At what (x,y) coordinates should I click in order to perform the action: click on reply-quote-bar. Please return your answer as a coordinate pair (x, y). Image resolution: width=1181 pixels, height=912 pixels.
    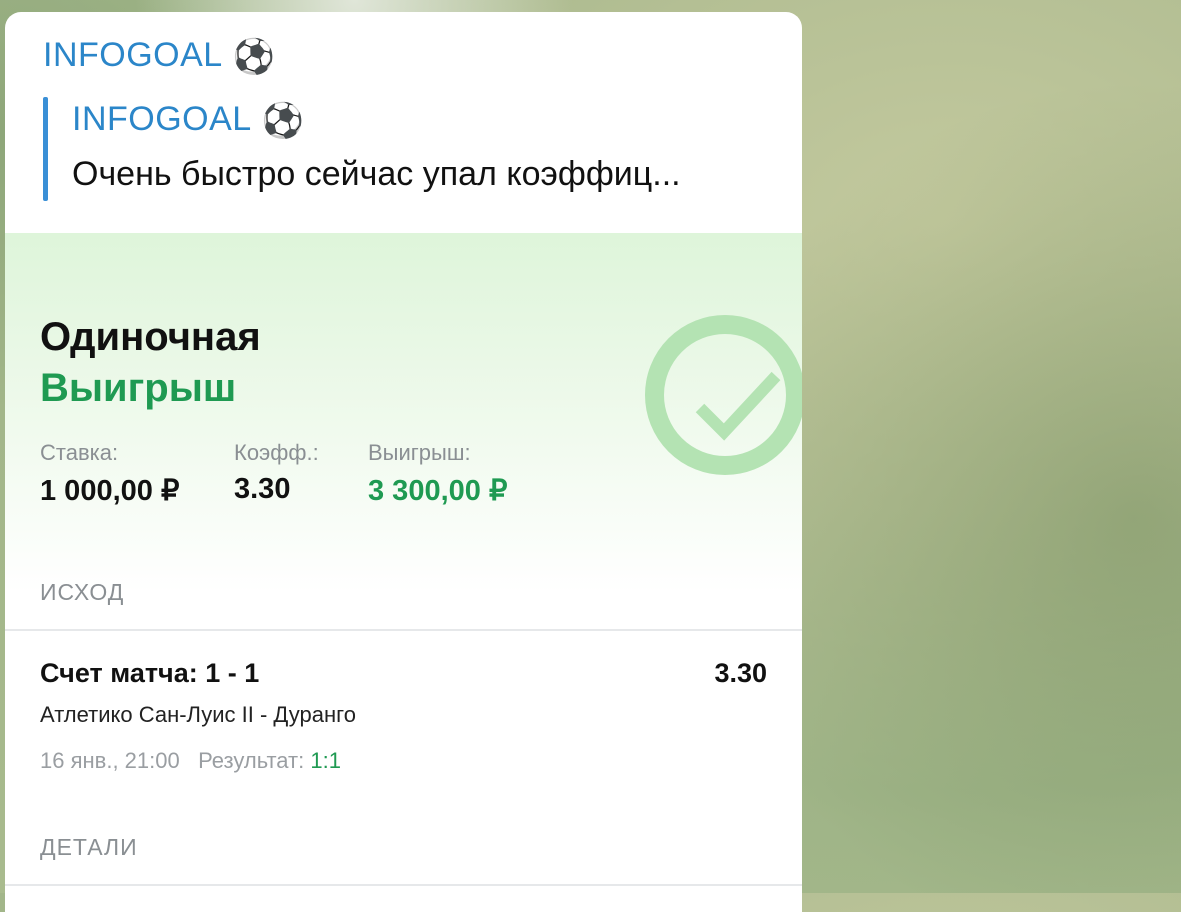
    Looking at the image, I should click on (45, 149).